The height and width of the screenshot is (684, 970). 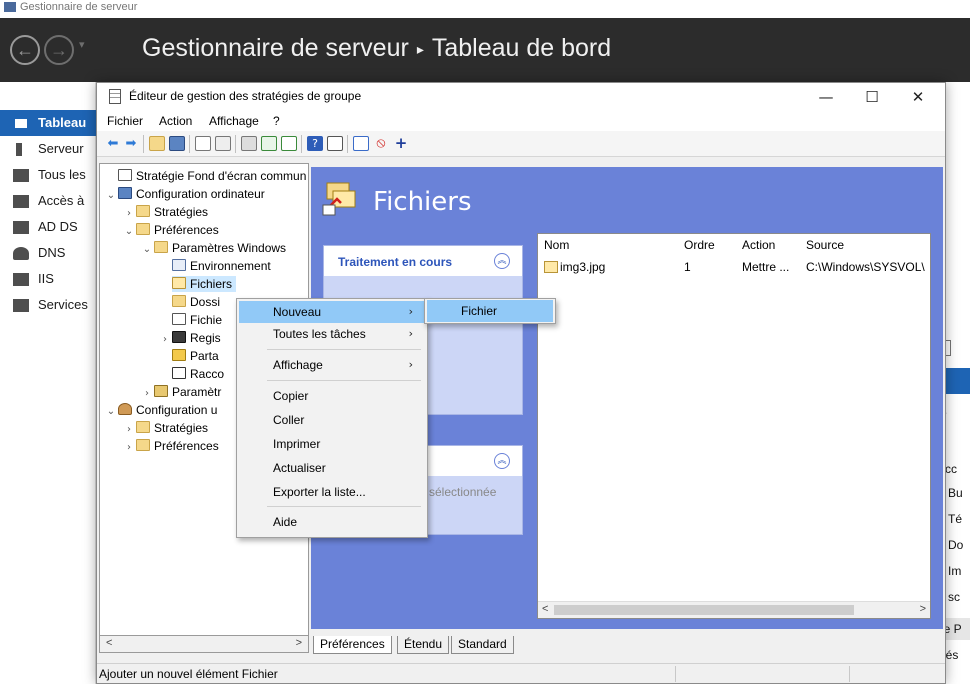 I want to click on sidebar-item-serveur: Serveur, so click(x=48, y=149).